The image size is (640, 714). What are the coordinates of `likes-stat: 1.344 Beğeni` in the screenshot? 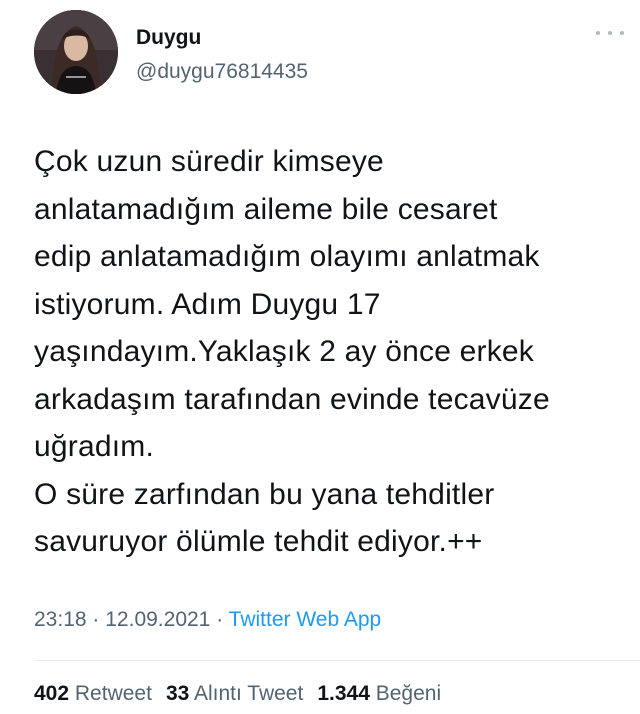 It's located at (379, 693).